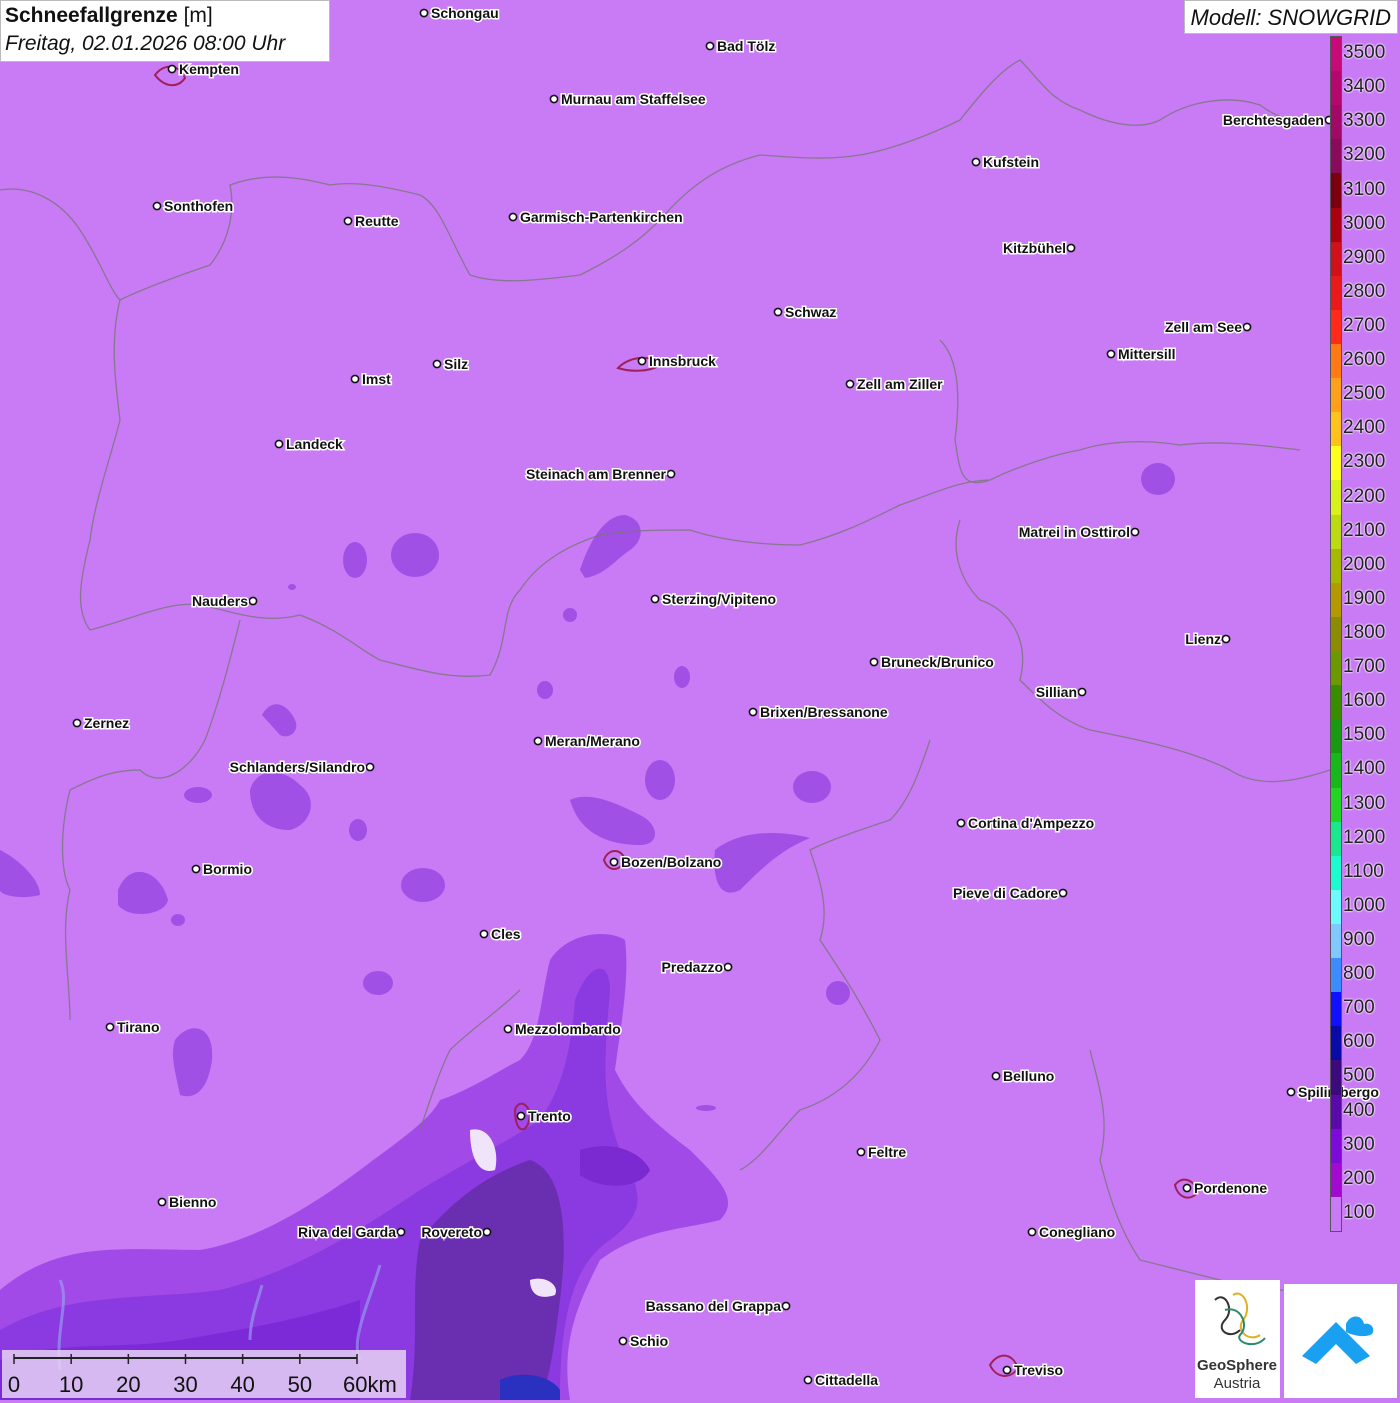  Describe the element at coordinates (1364, 360) in the screenshot. I see `legend-label: 2600` at that location.